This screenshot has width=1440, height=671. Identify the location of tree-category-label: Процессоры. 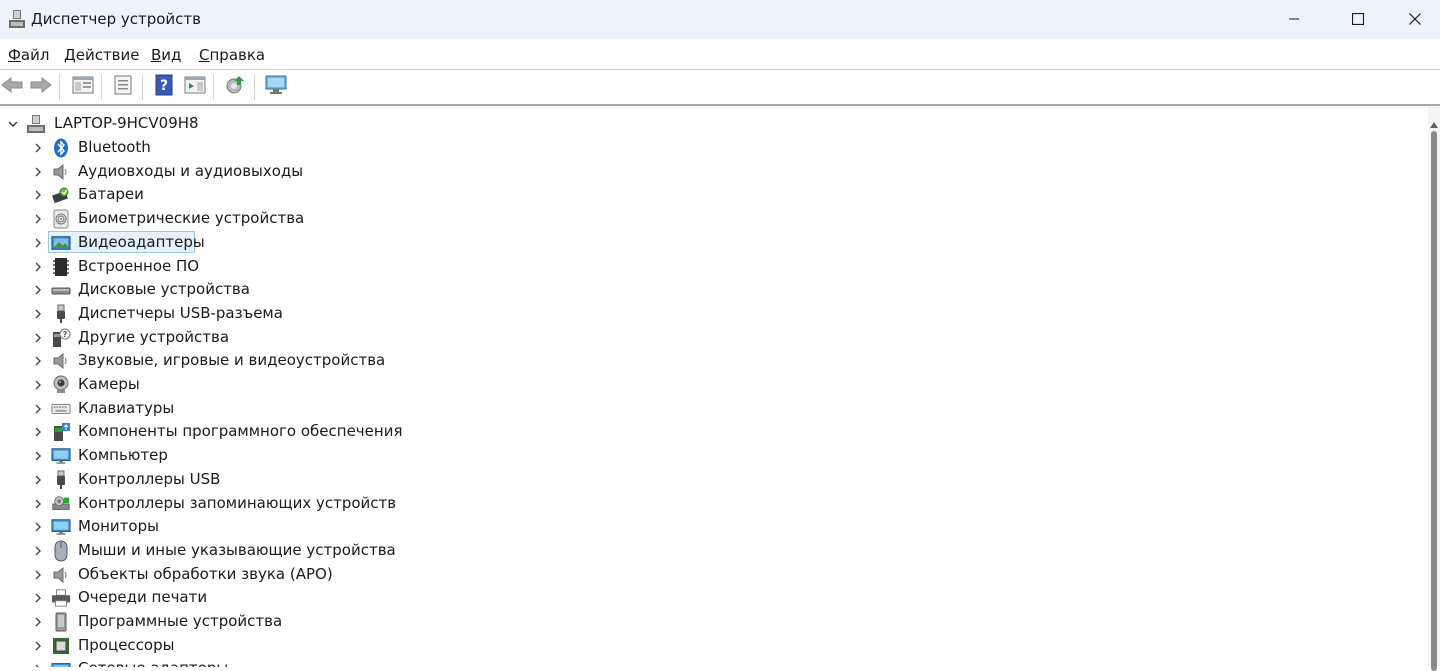
(126, 645).